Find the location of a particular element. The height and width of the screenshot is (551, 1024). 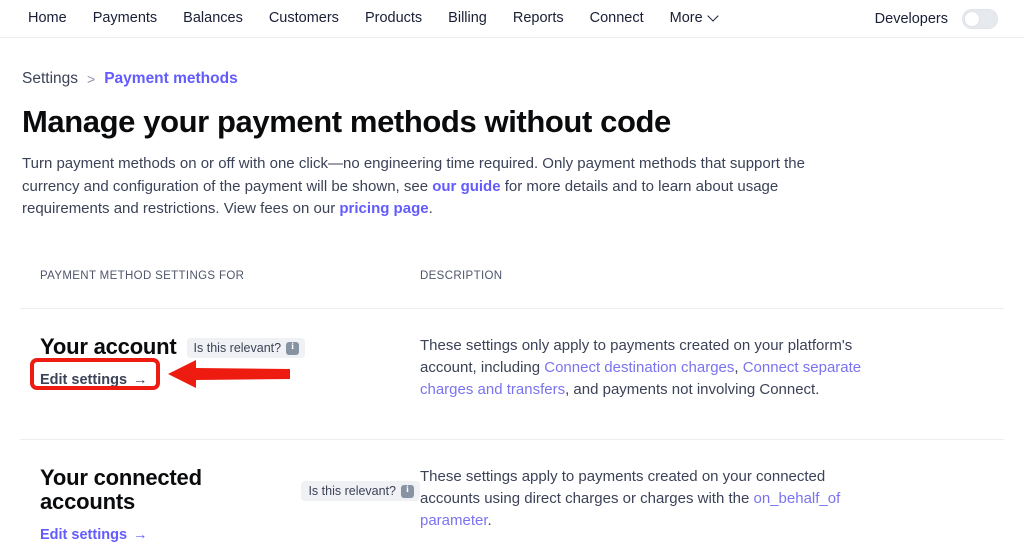

nav-item-more: More is located at coordinates (694, 18).